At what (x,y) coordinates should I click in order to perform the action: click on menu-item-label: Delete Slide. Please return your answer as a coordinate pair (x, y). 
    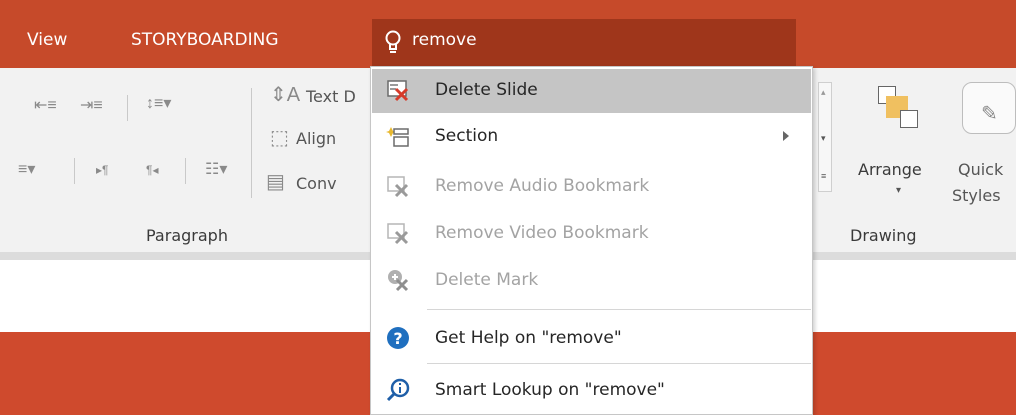
    Looking at the image, I should click on (486, 90).